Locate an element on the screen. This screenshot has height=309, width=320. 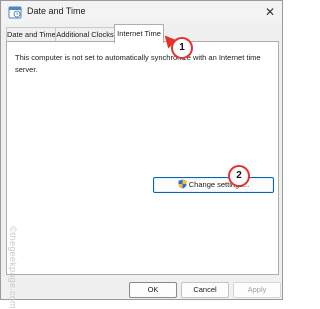
close-icon: ✕ is located at coordinates (270, 12).